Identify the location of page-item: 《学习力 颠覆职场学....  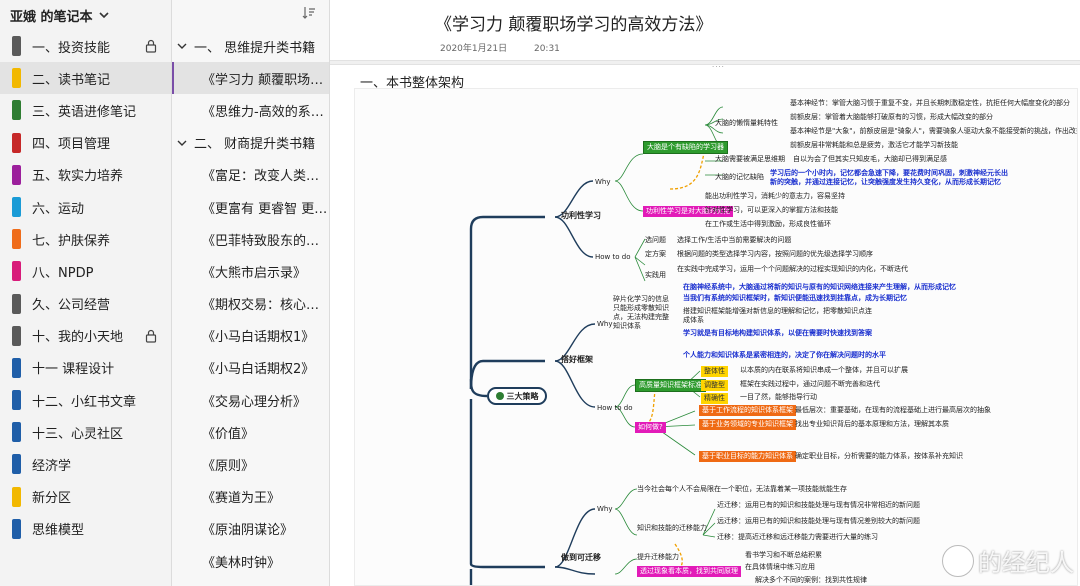
(250, 78).